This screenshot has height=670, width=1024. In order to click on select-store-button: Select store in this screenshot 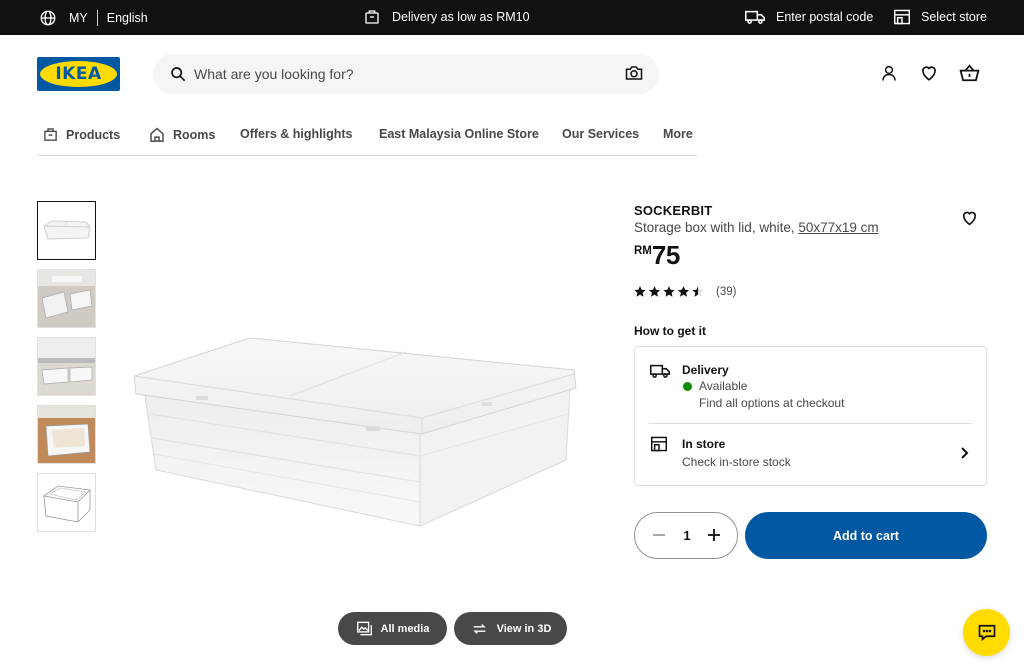, I will do `click(940, 17)`.